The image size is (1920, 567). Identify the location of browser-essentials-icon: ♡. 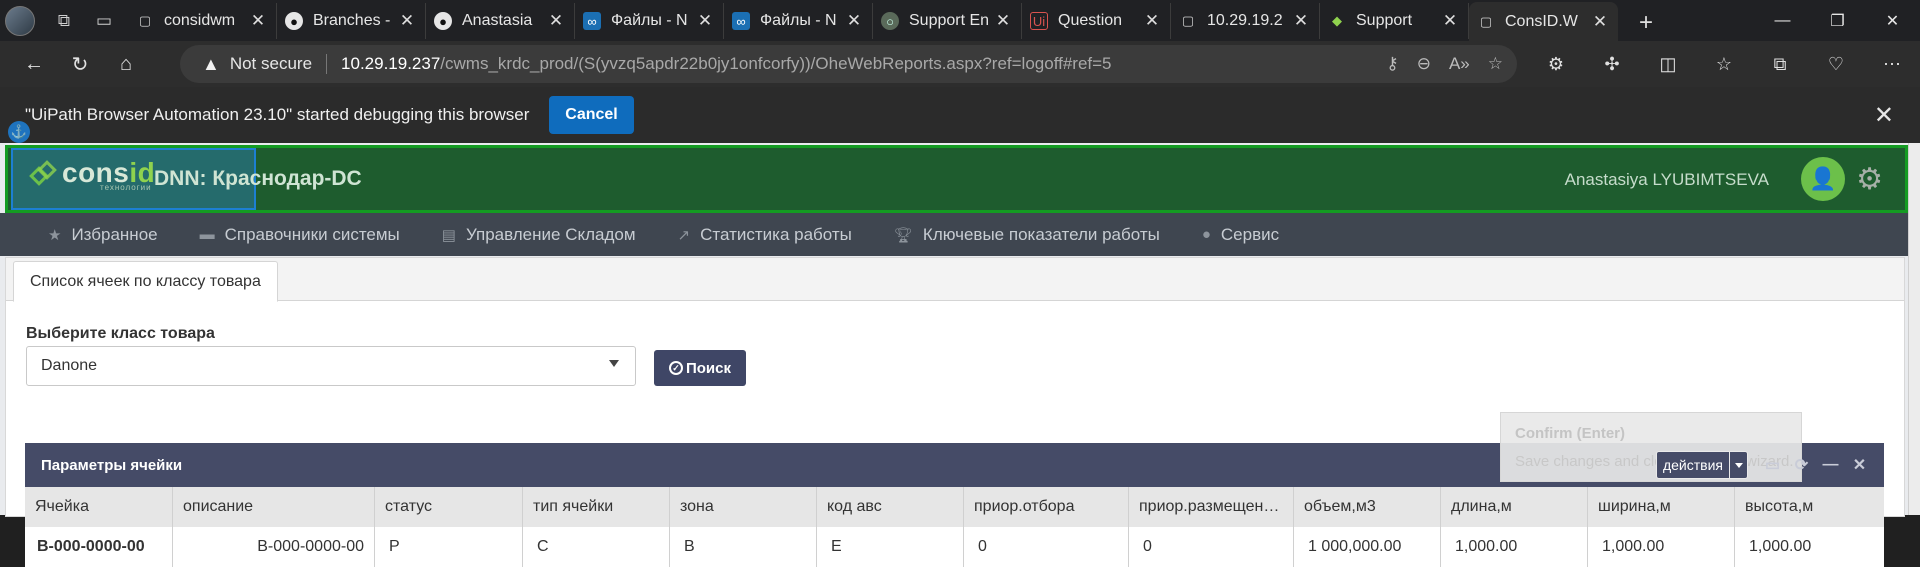
(1836, 64).